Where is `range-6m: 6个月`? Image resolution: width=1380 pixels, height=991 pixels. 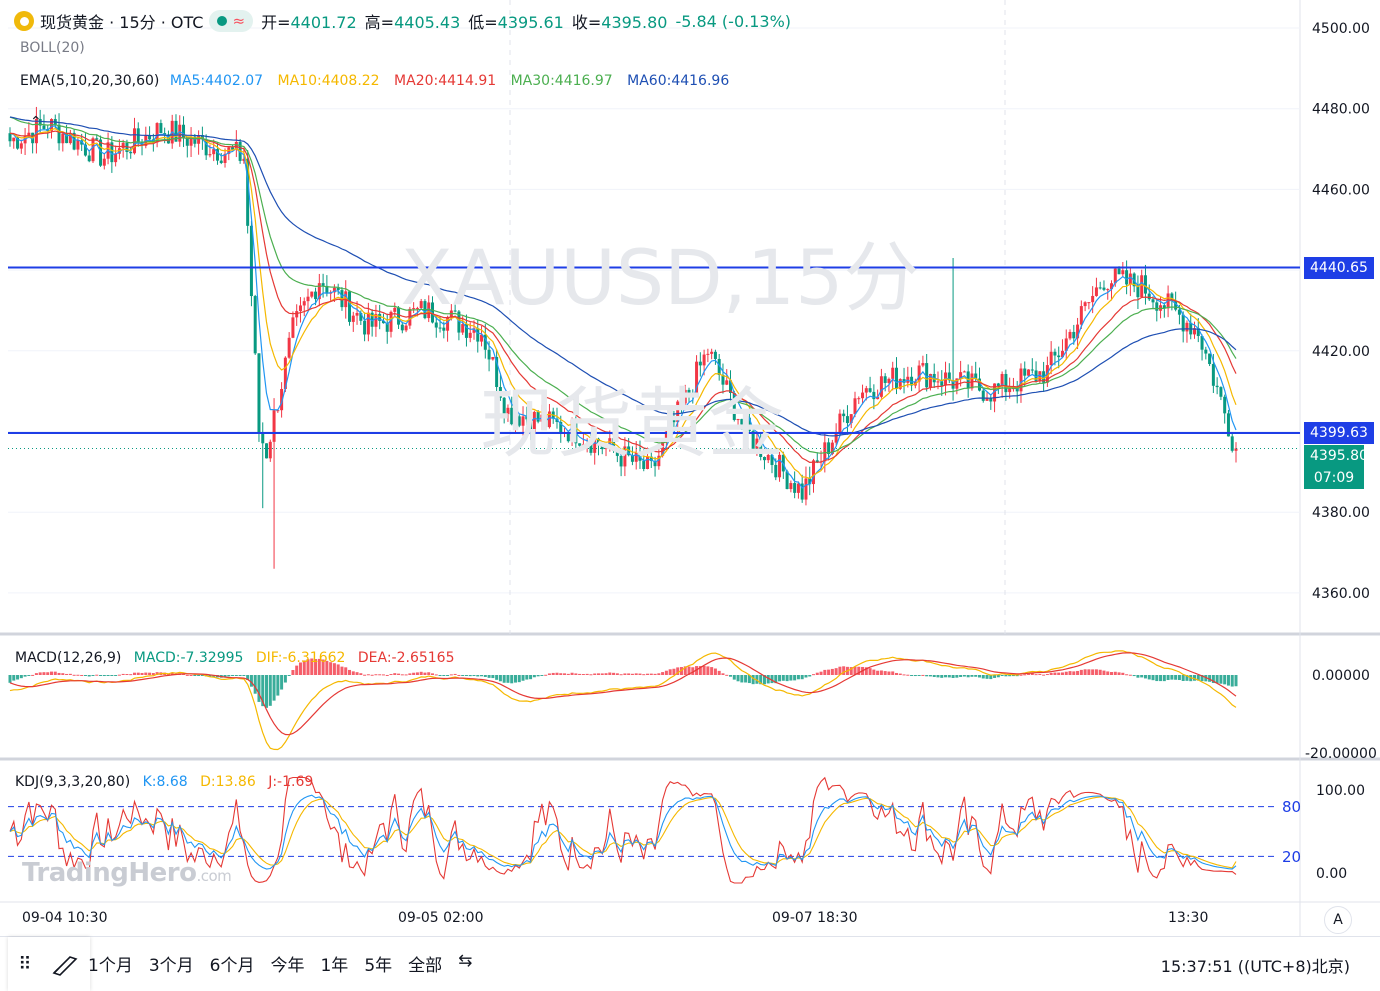 range-6m: 6个月 is located at coordinates (232, 963).